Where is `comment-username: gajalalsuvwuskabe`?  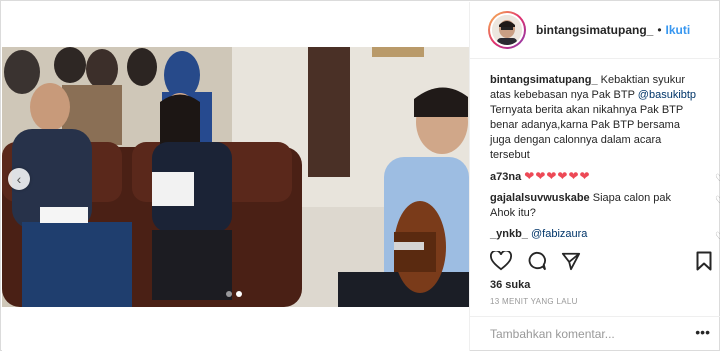
comment-username: gajalalsuvwuskabe is located at coordinates (540, 198).